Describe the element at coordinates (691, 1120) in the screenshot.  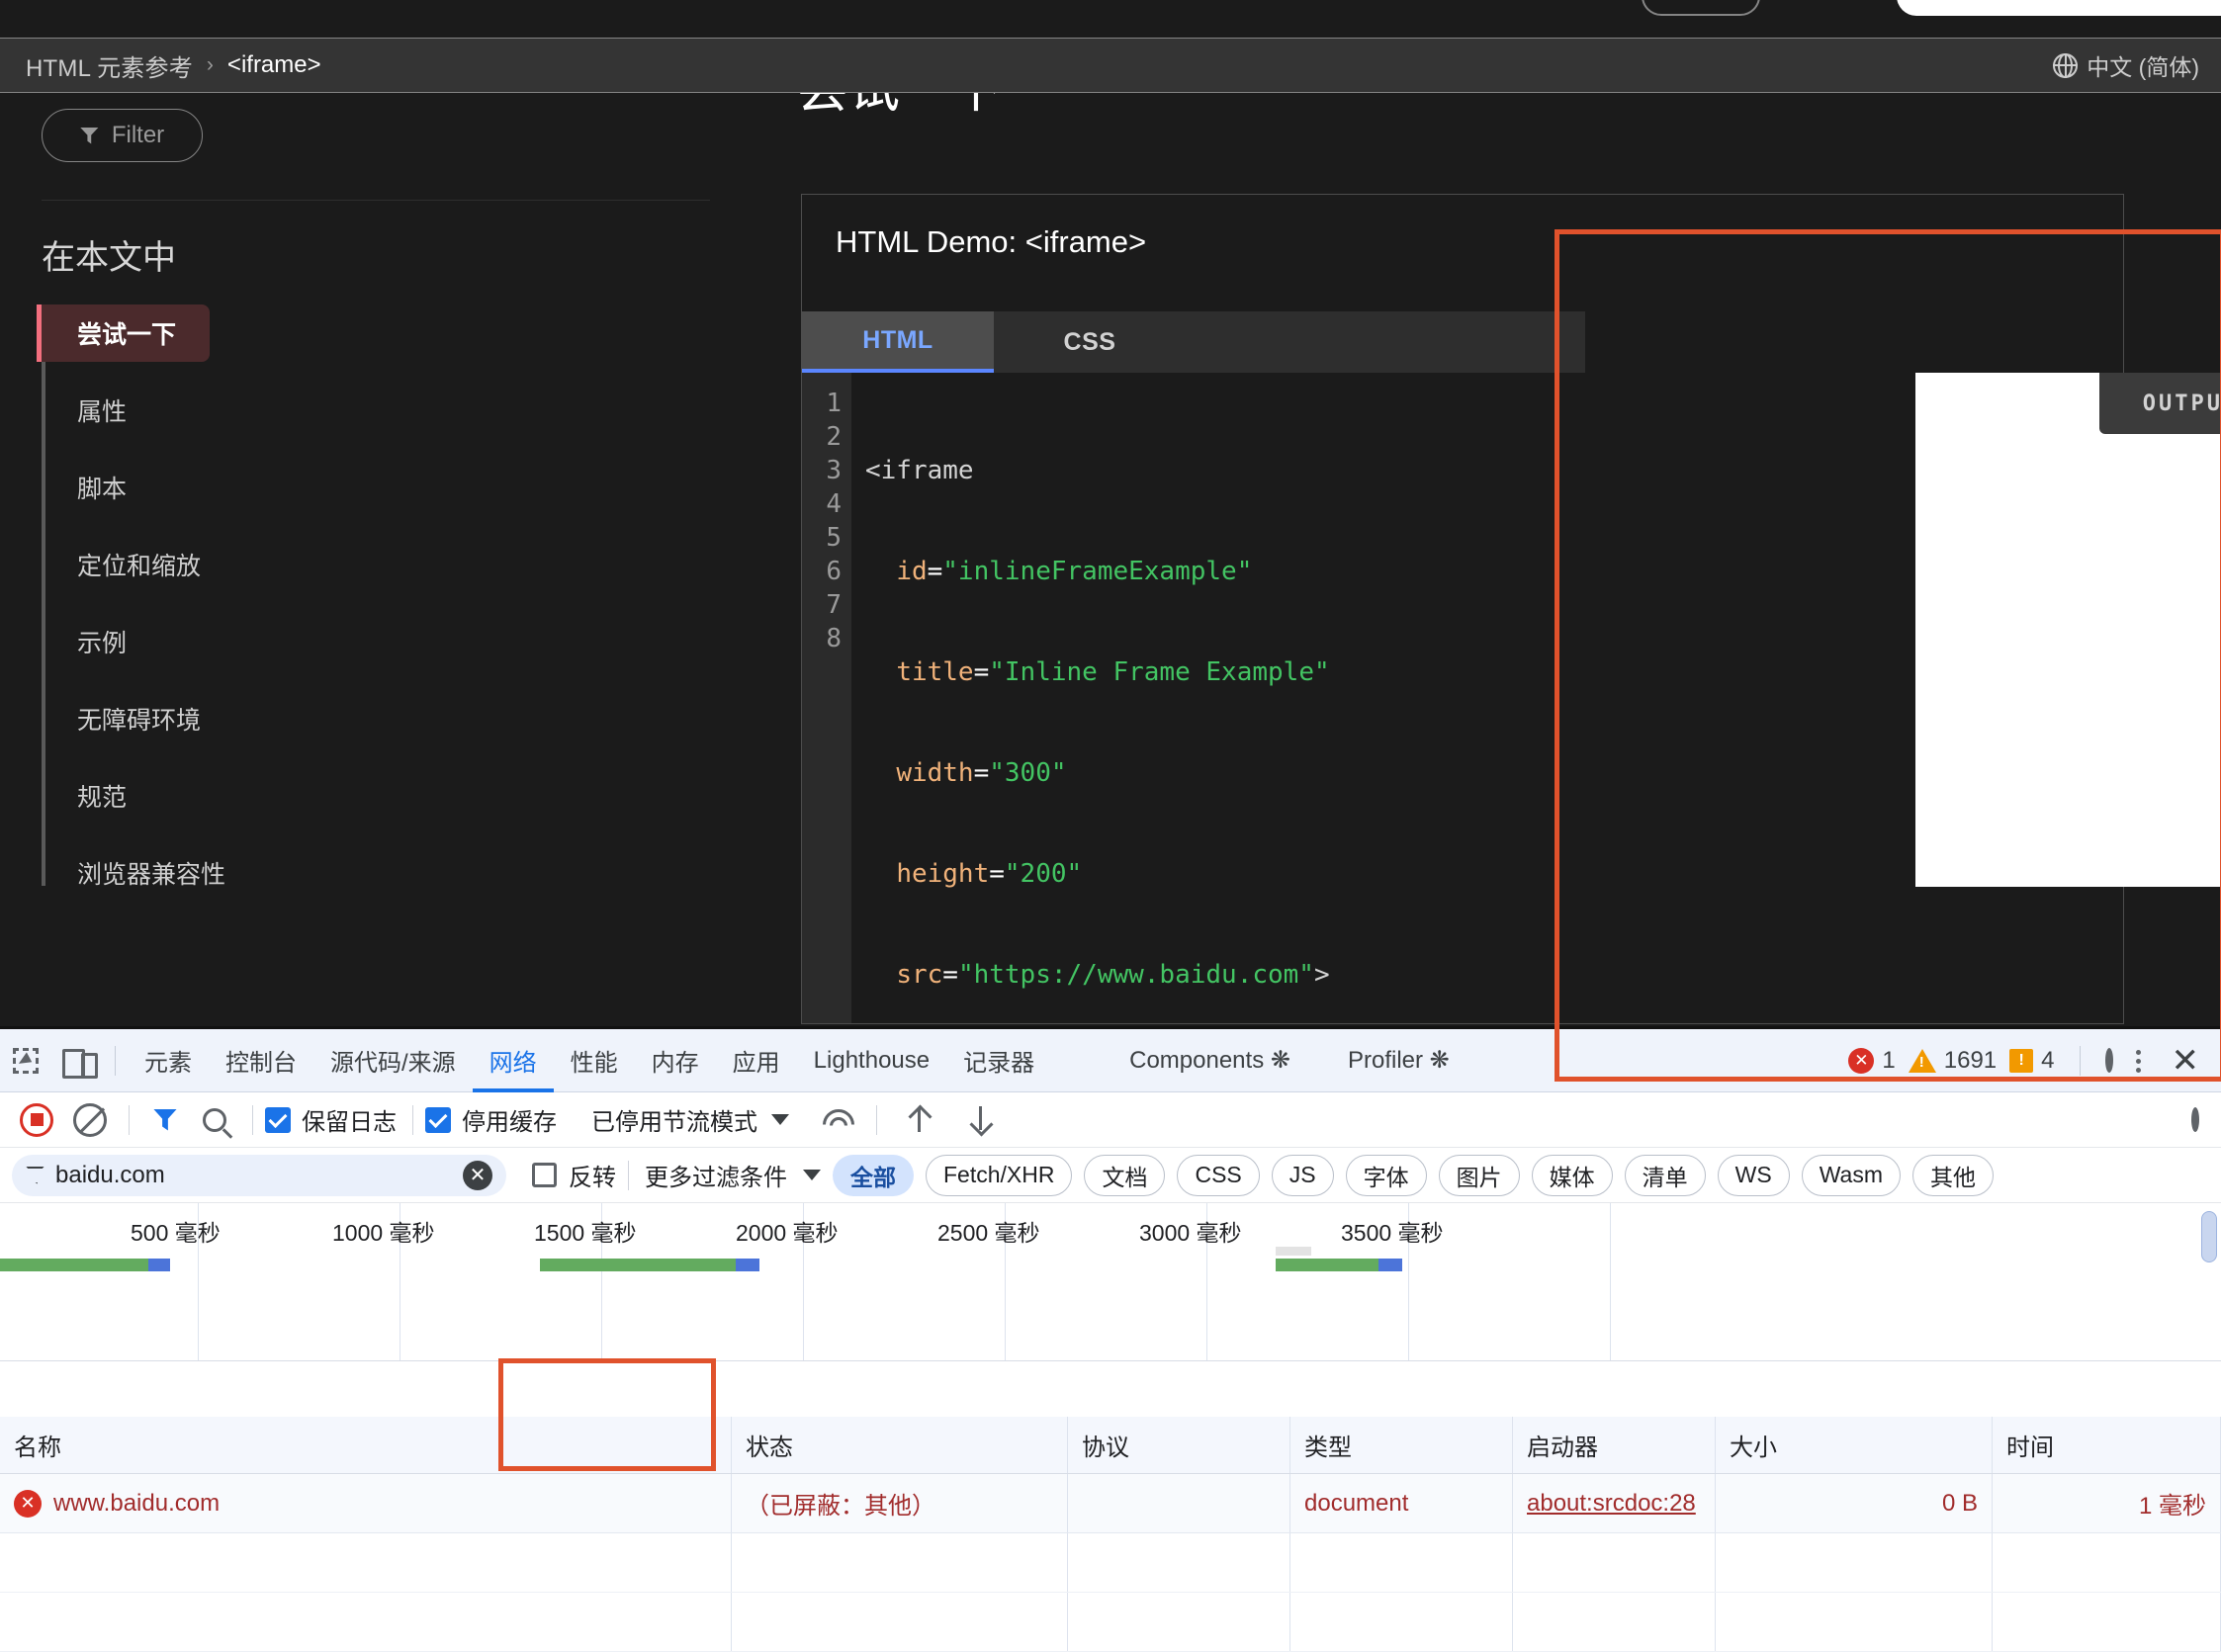
I see `throttling-select: 已停用节流模式` at that location.